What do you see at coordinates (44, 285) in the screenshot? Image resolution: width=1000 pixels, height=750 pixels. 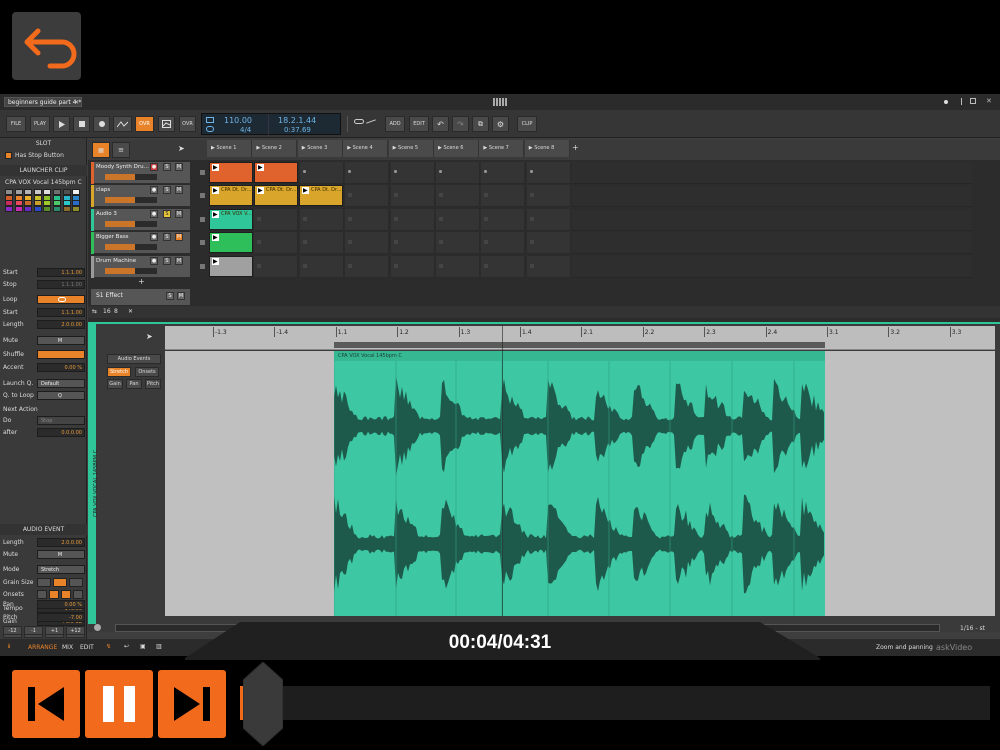 I see `insp-stop: Stop 1.1.1.00` at bounding box center [44, 285].